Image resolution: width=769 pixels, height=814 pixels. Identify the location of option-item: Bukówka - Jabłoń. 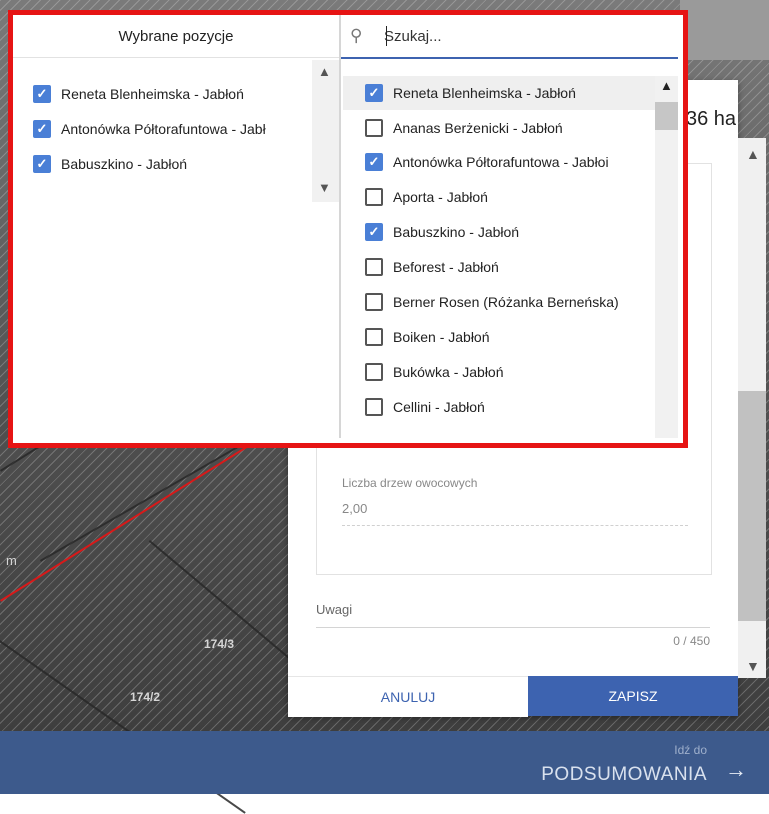
(500, 372).